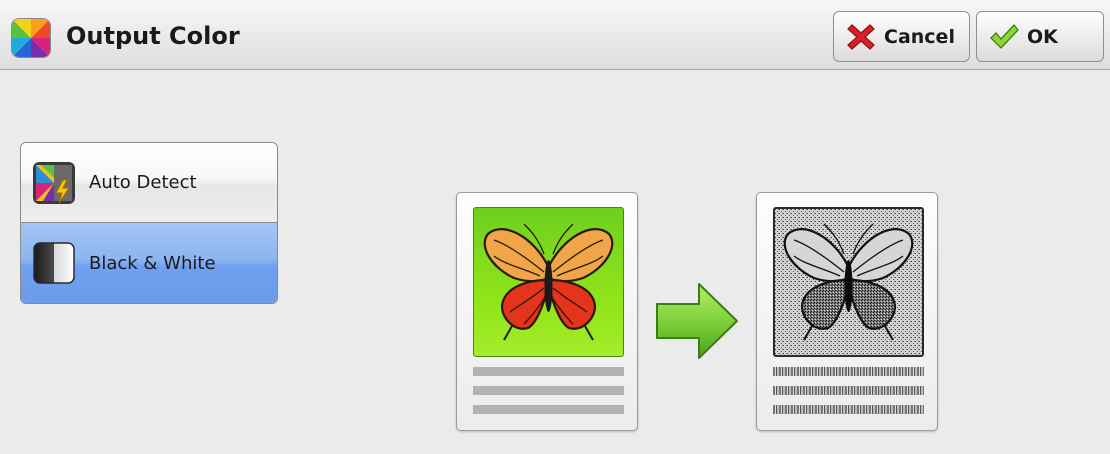 This screenshot has height=454, width=1110. What do you see at coordinates (54, 263) in the screenshot?
I see `black-white-icon` at bounding box center [54, 263].